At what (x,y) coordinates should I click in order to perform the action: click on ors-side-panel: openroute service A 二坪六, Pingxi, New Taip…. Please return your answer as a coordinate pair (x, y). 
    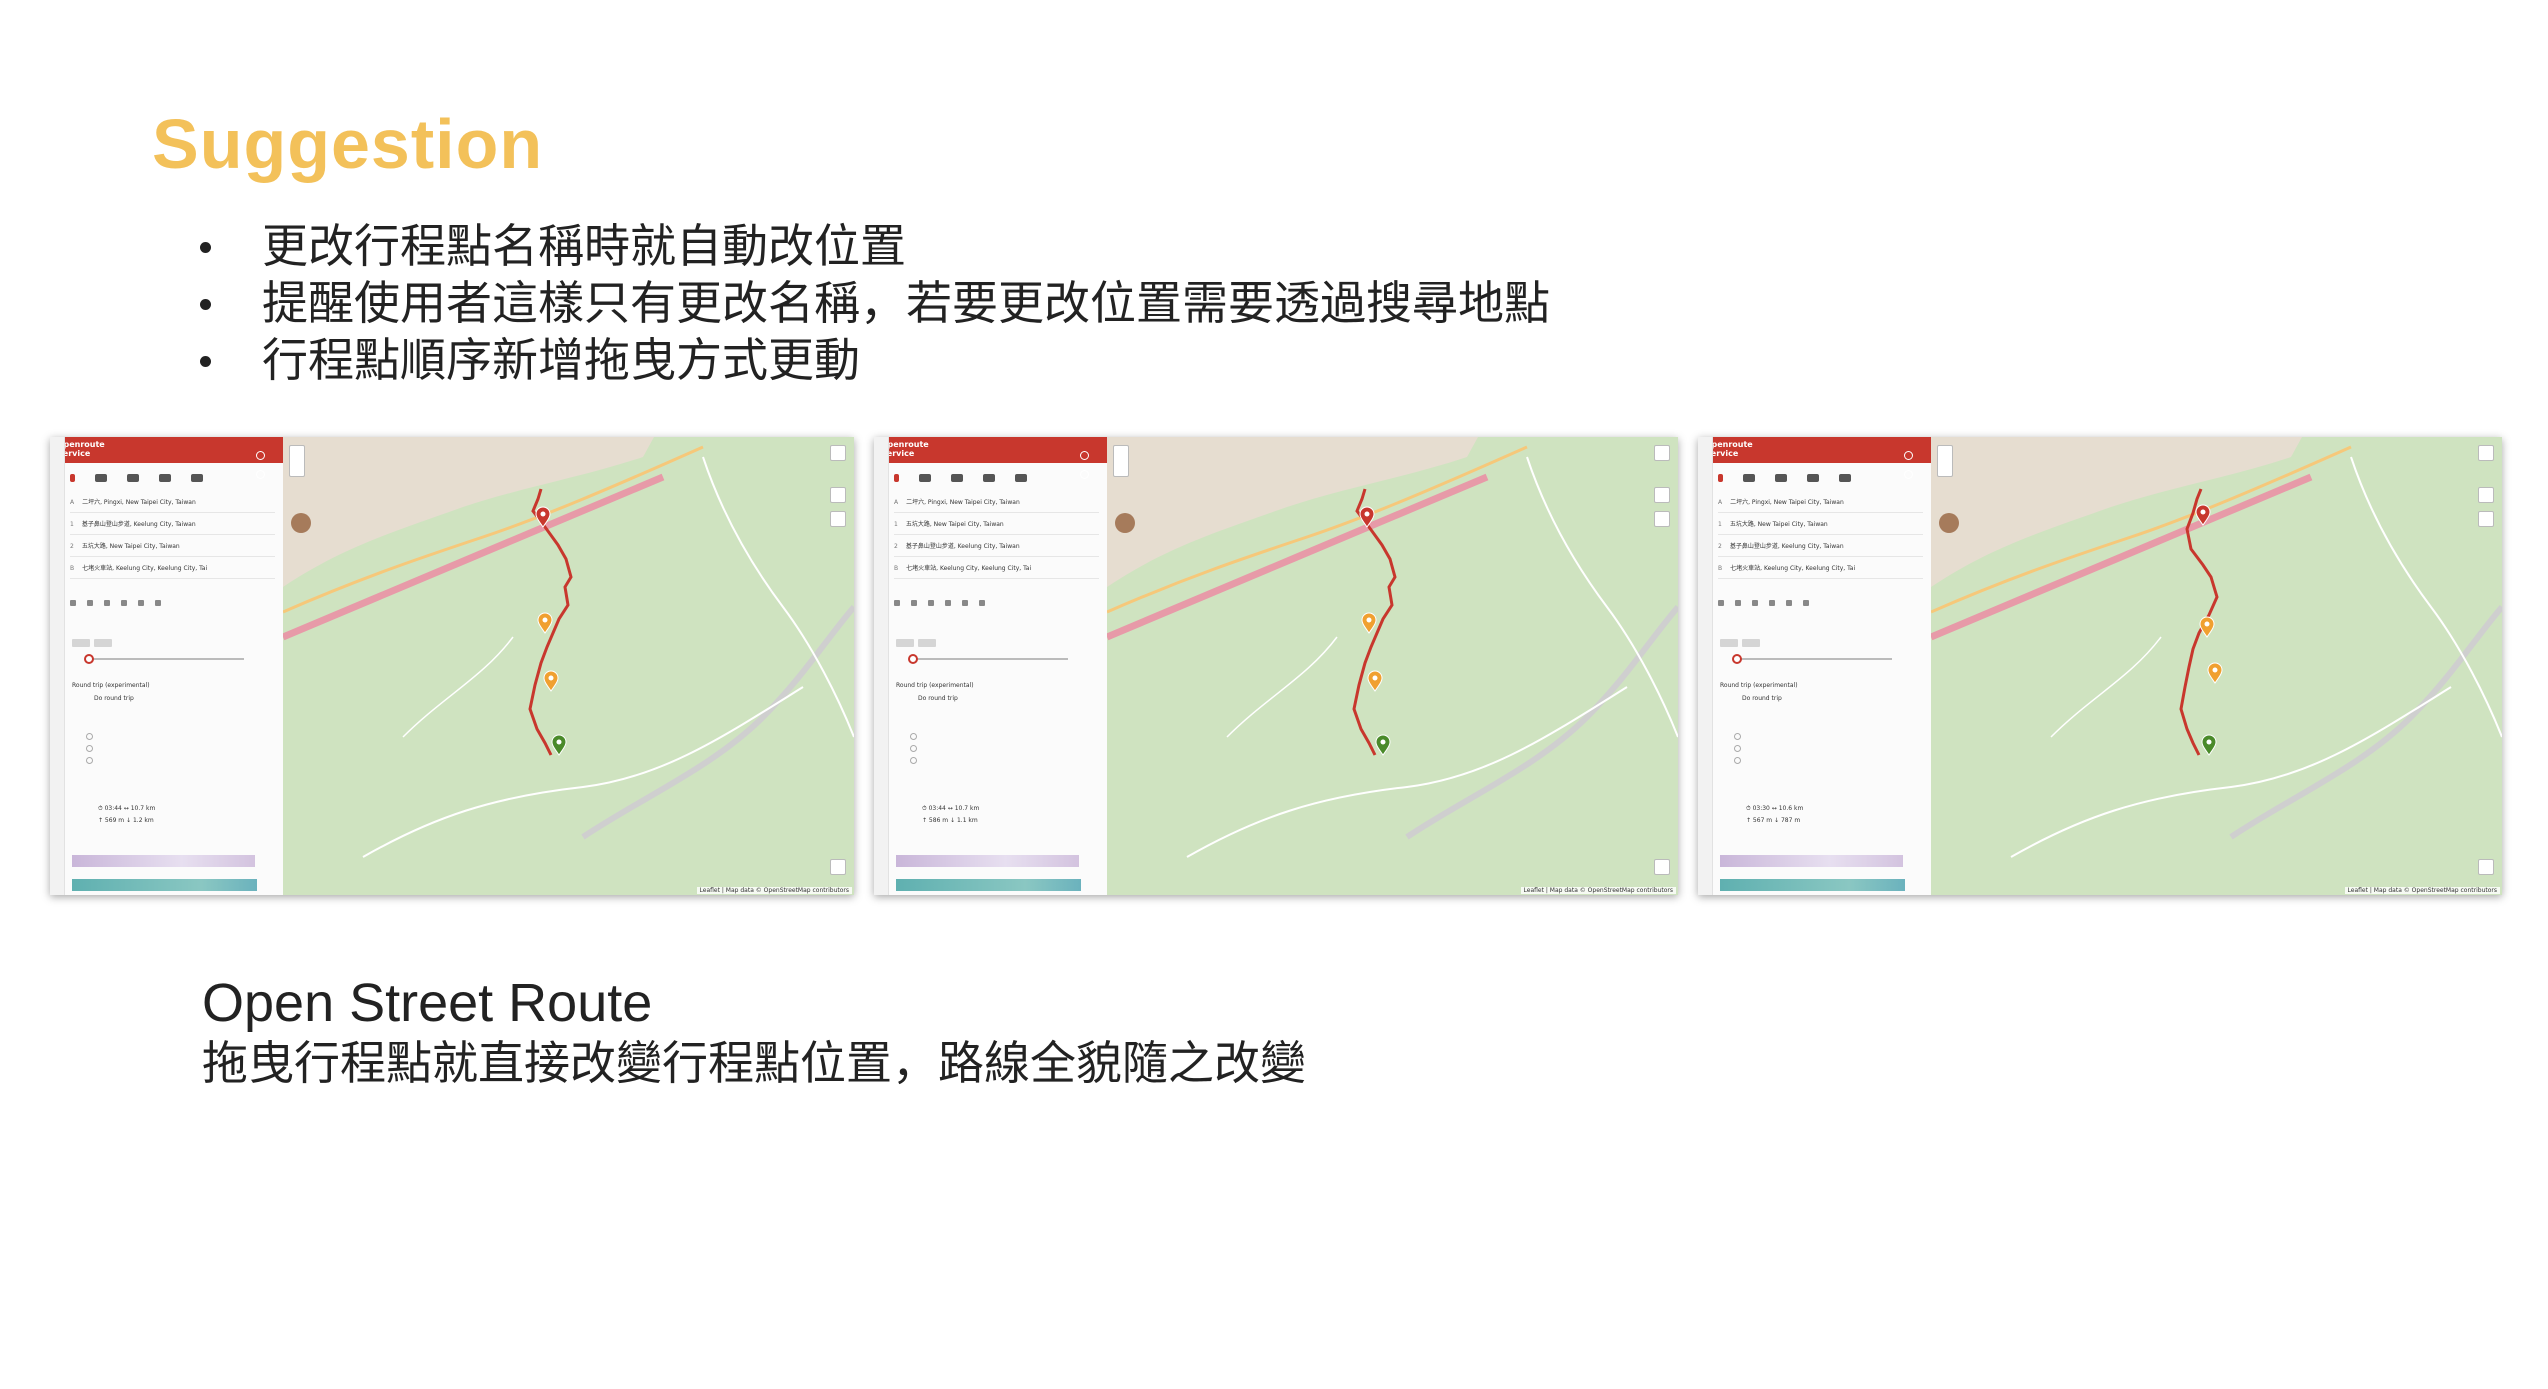
    Looking at the image, I should click on (167, 666).